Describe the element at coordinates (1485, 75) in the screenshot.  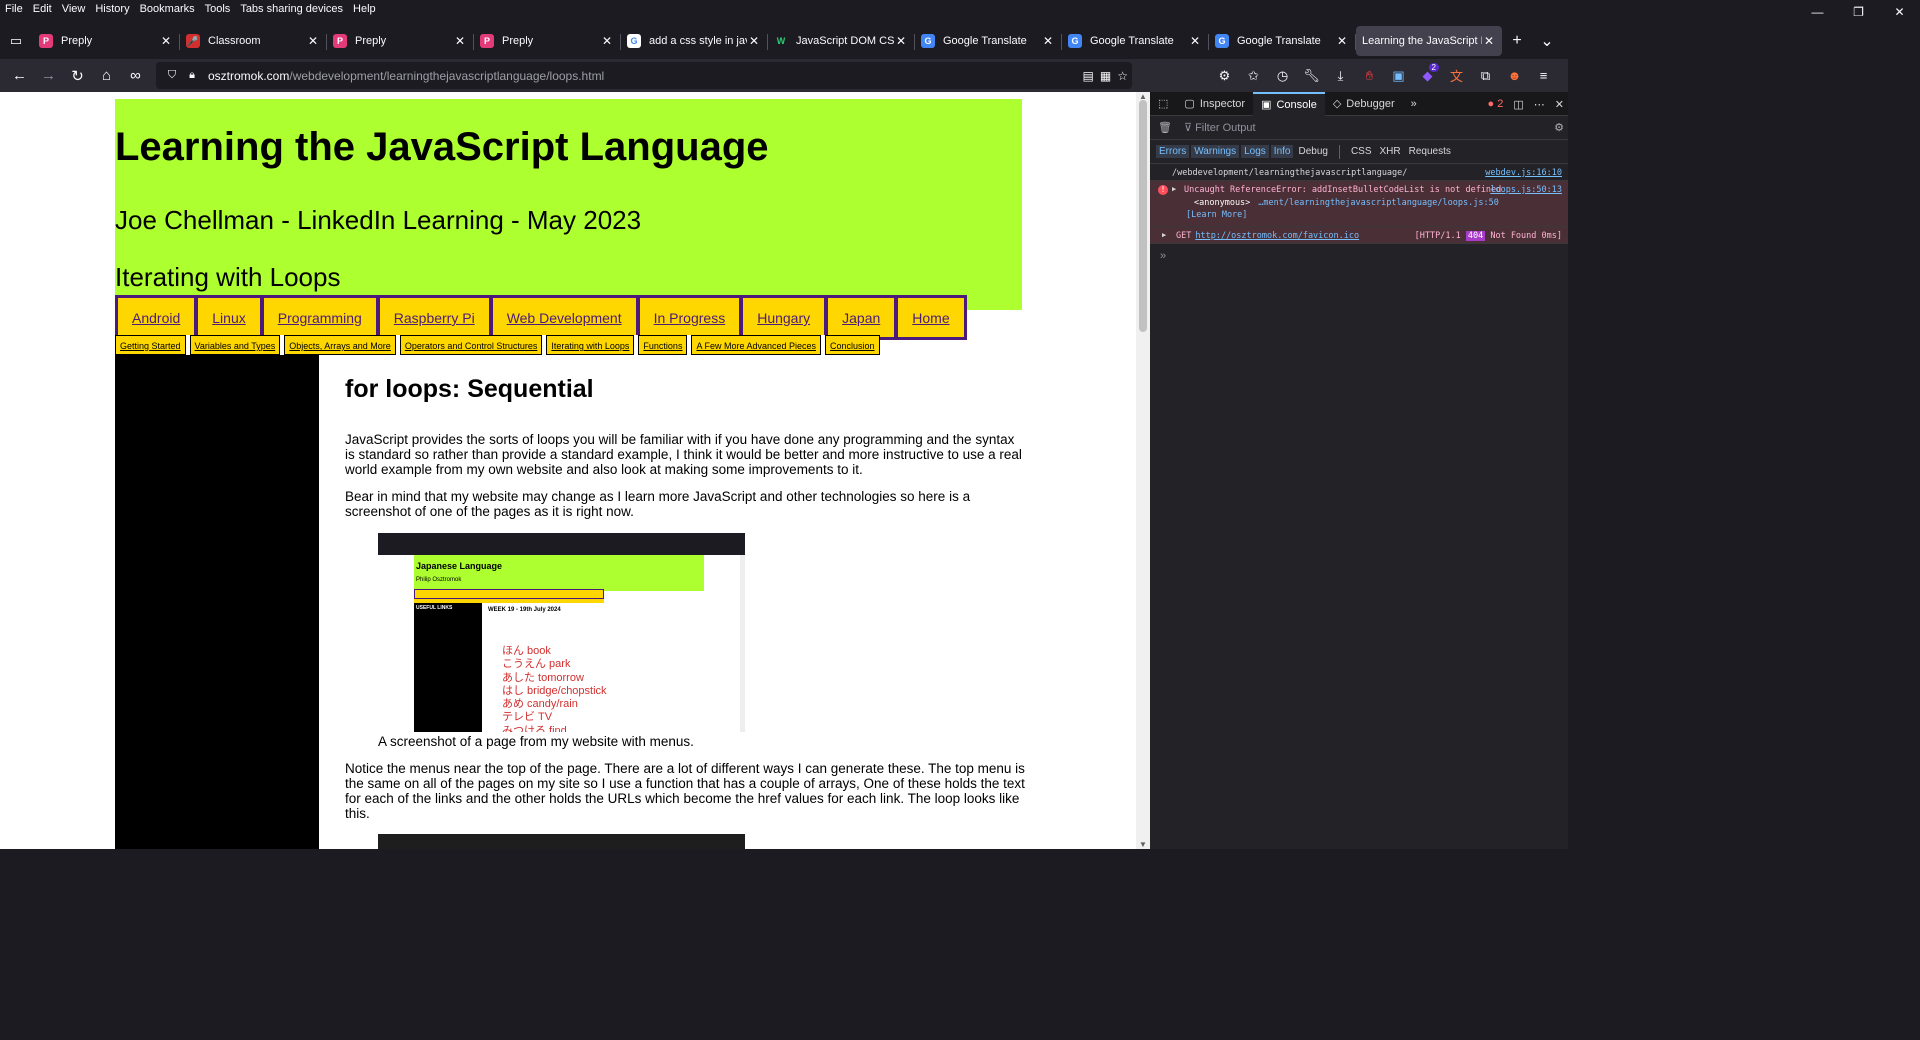
I see `extensions-puzzle-icon: ⧉` at that location.